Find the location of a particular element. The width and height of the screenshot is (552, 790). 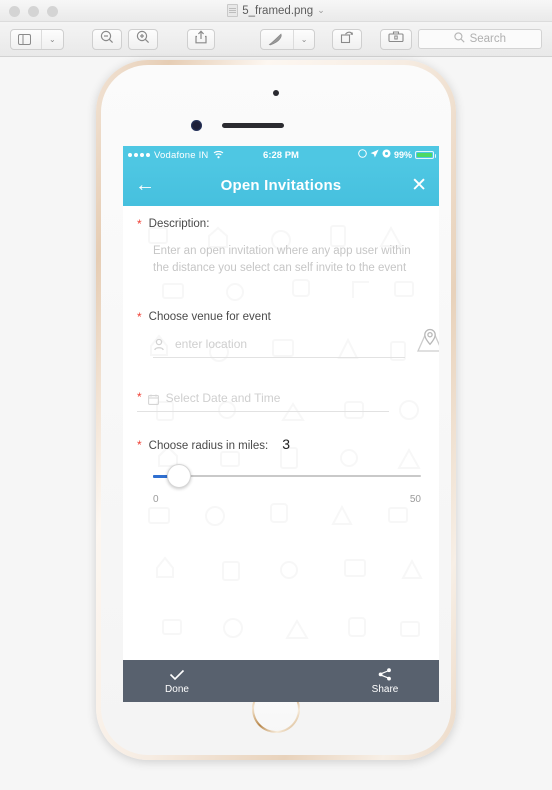

status-bar: Vodafone IN 6:28 PM 99% is located at coordinates (281, 155).